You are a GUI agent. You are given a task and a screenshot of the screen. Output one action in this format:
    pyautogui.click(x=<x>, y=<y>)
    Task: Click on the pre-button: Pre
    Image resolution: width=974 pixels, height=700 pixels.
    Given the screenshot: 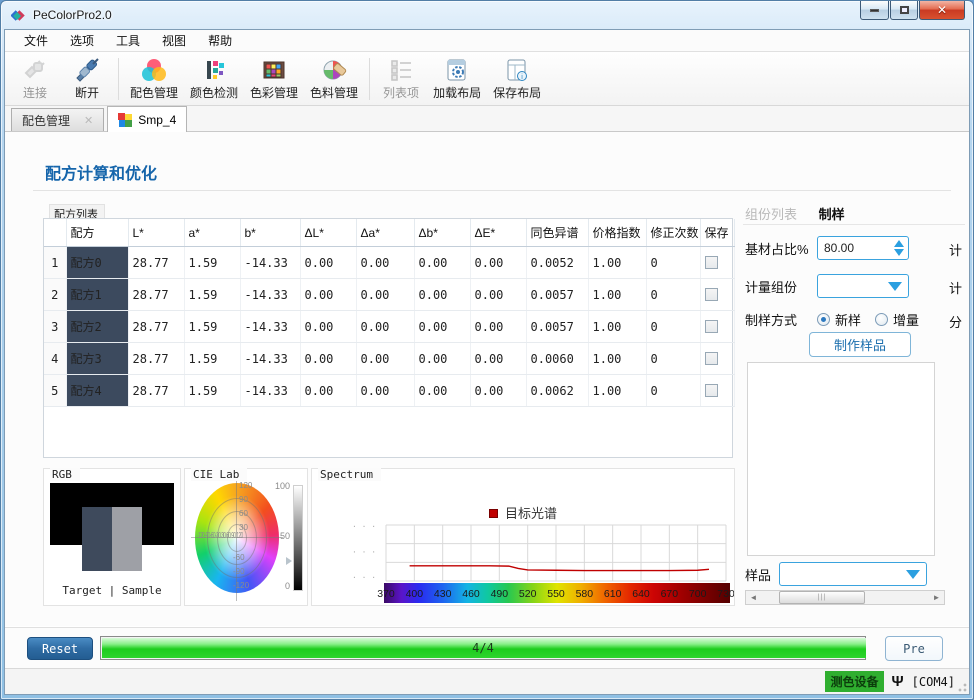 What is the action you would take?
    pyautogui.click(x=914, y=648)
    